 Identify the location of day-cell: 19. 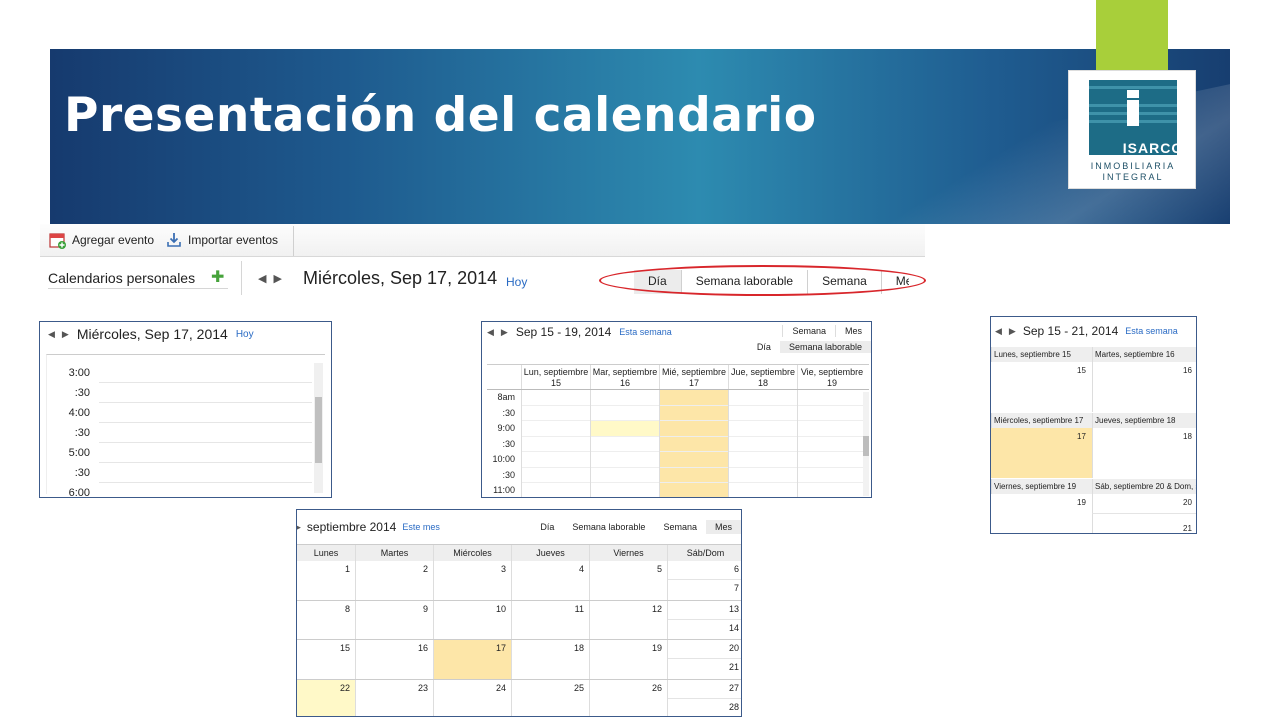
(628, 659).